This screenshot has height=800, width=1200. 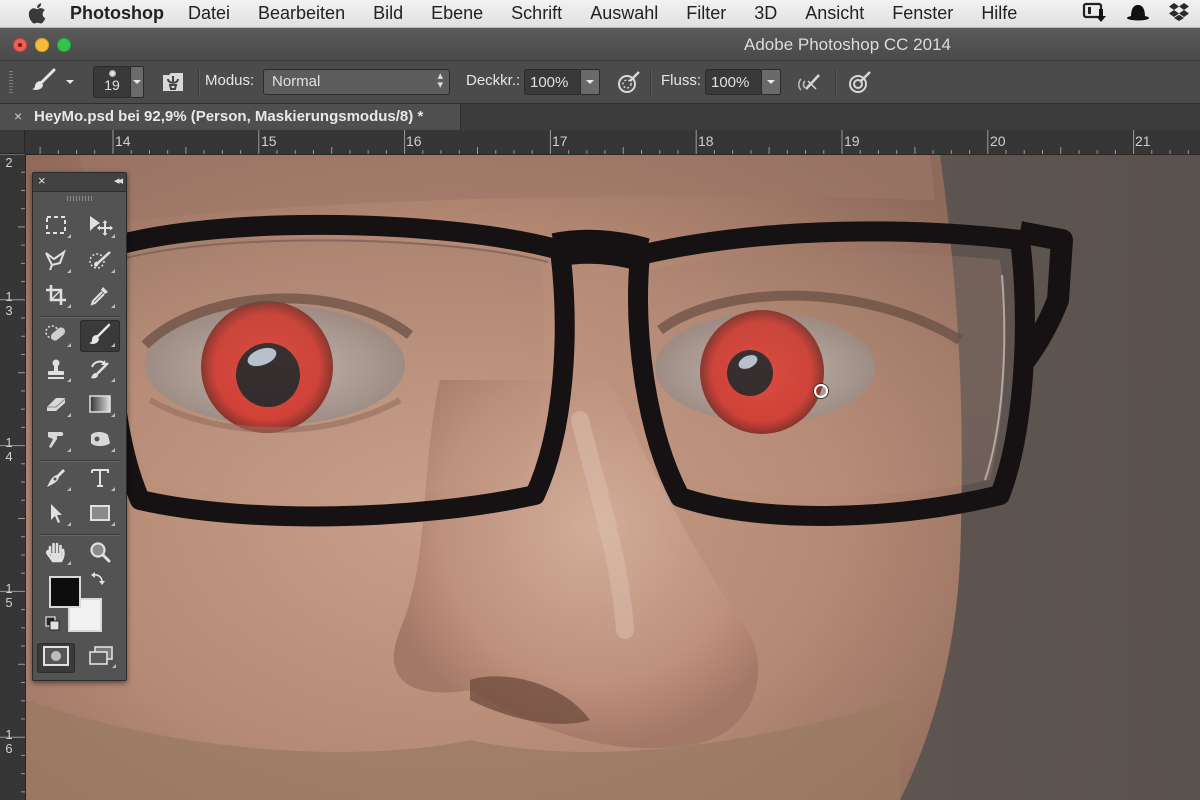 I want to click on history-brush-tool, so click(x=100, y=371).